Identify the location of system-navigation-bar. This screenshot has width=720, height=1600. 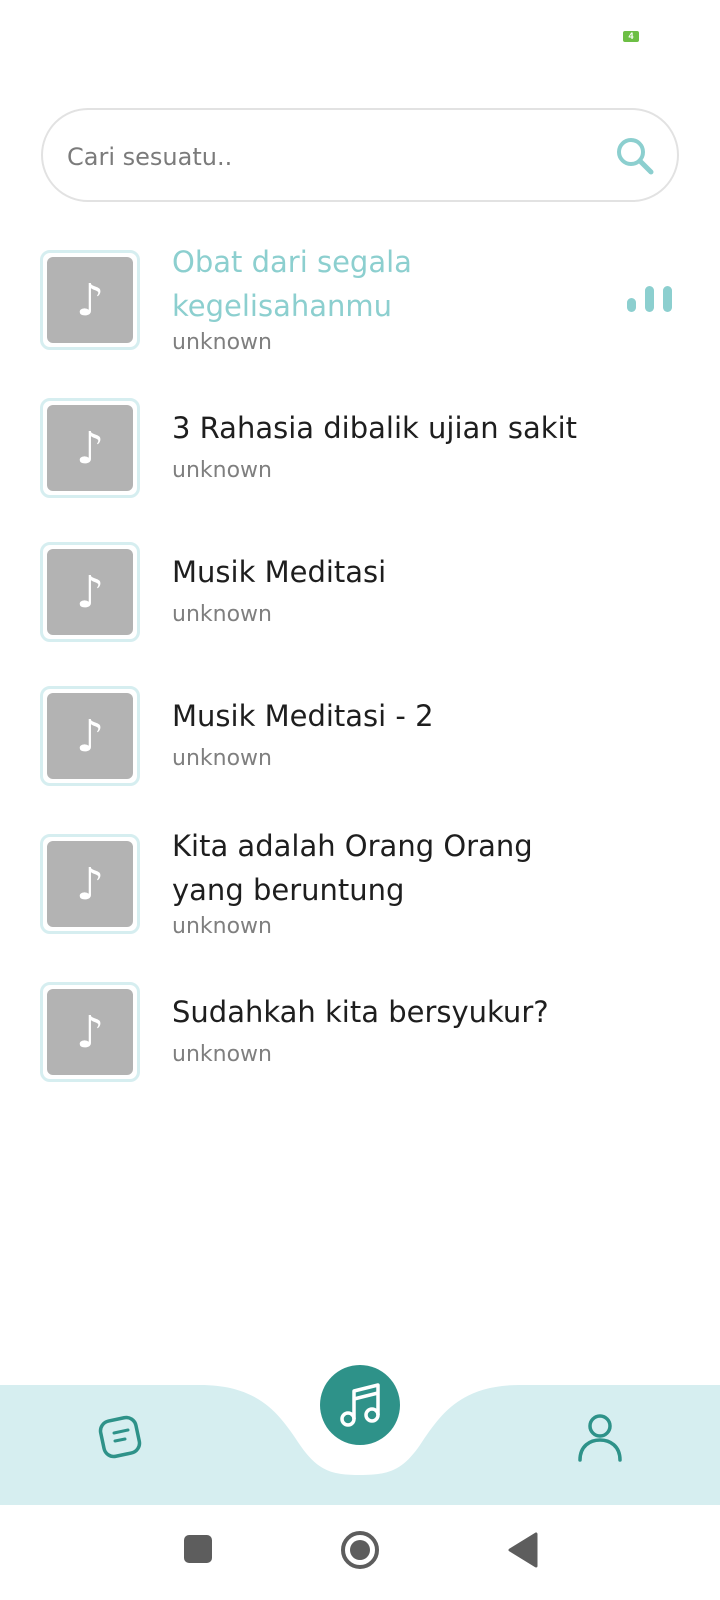
(360, 1552).